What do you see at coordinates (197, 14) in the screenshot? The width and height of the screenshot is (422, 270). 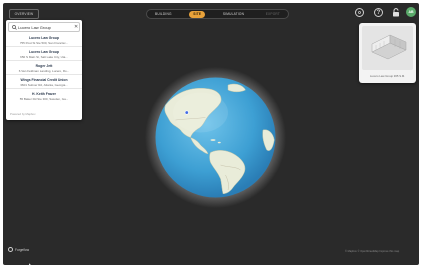 I see `tab-site: SITE` at bounding box center [197, 14].